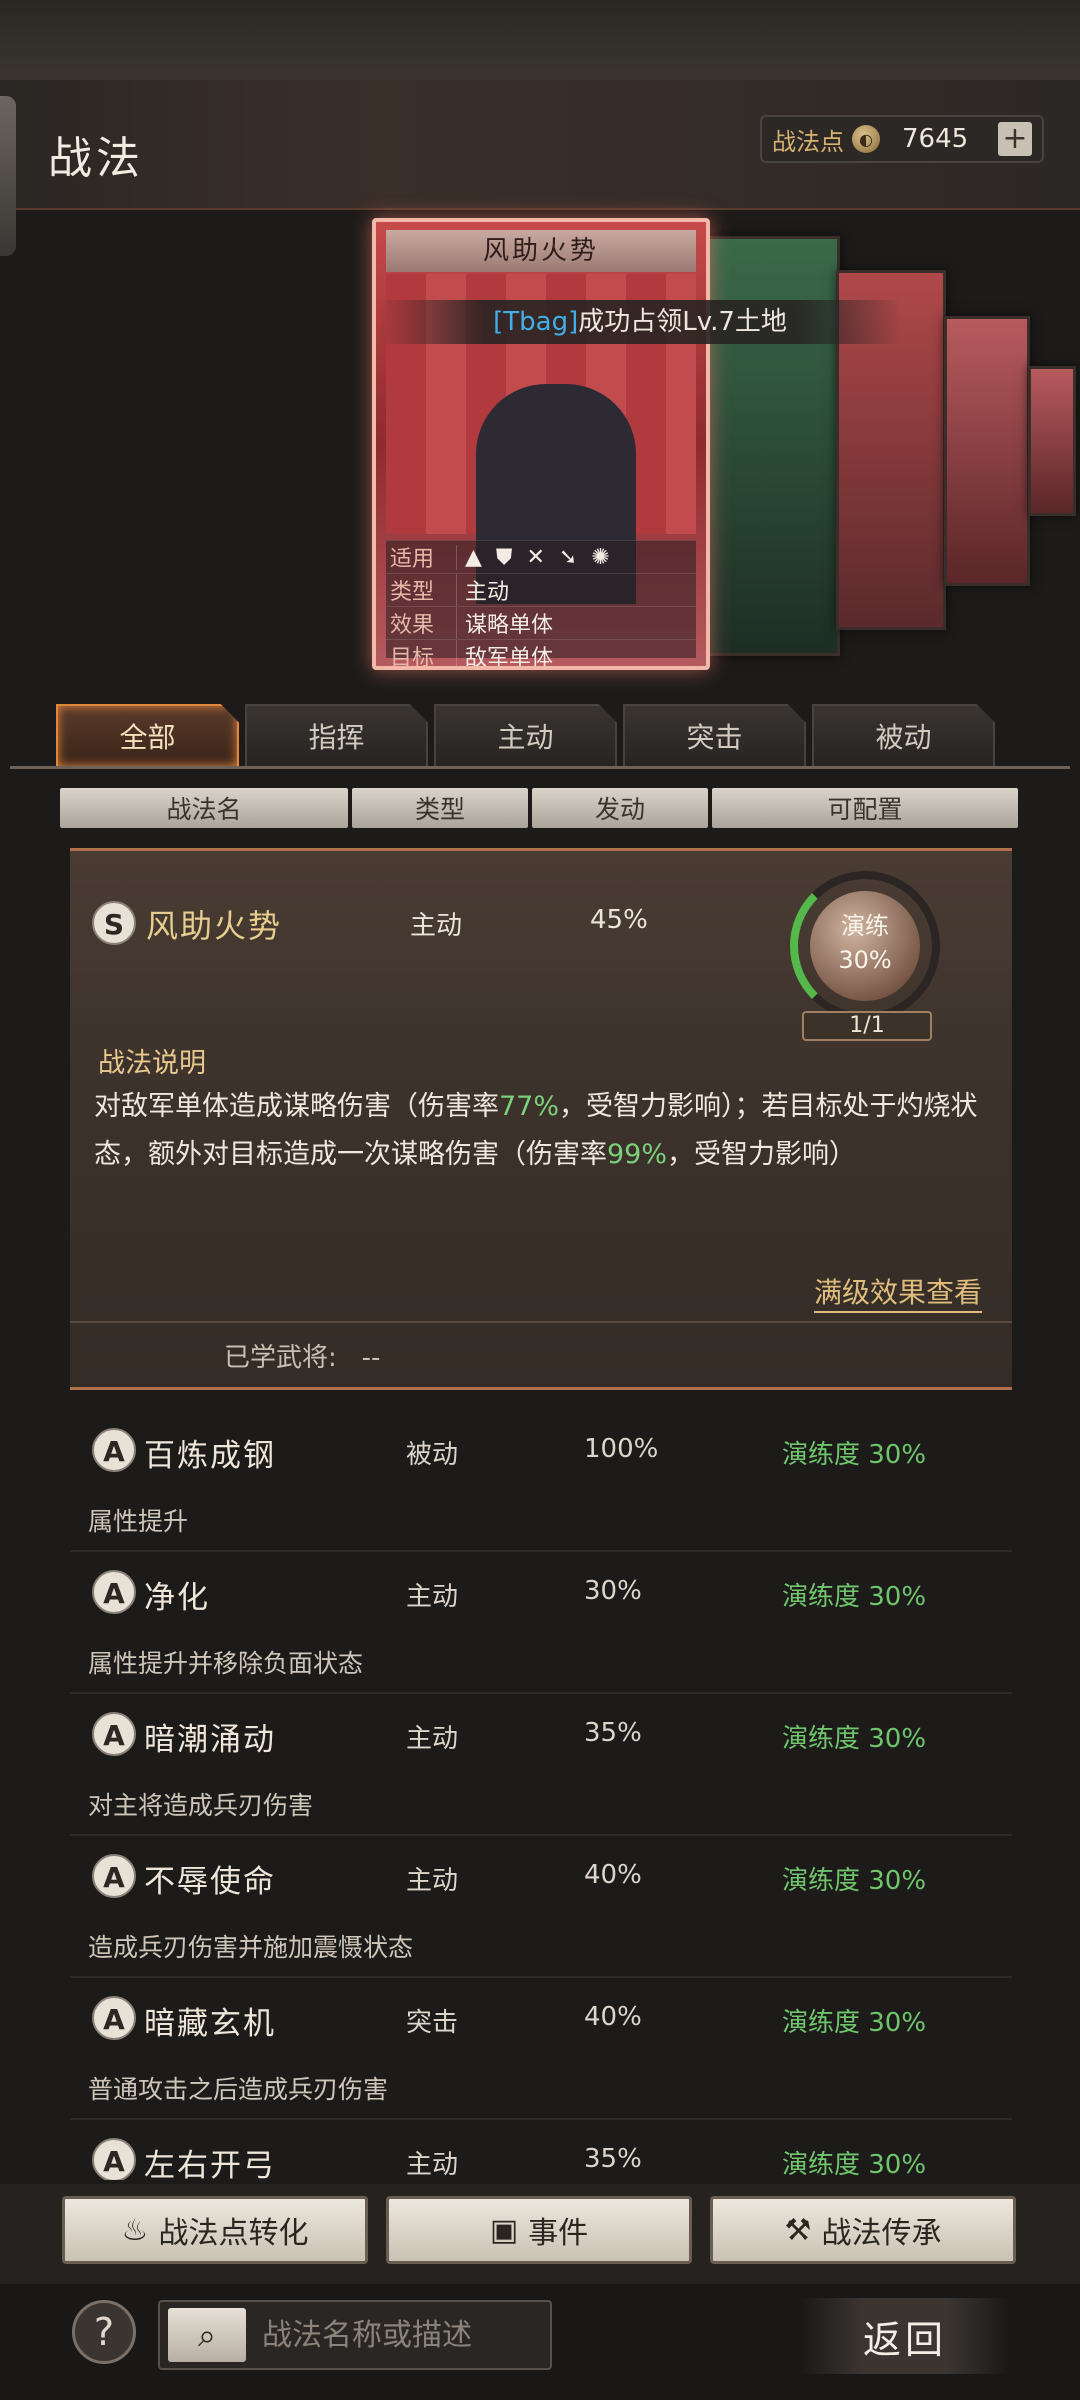 This screenshot has height=2400, width=1080. I want to click on back-button: 返回, so click(905, 2336).